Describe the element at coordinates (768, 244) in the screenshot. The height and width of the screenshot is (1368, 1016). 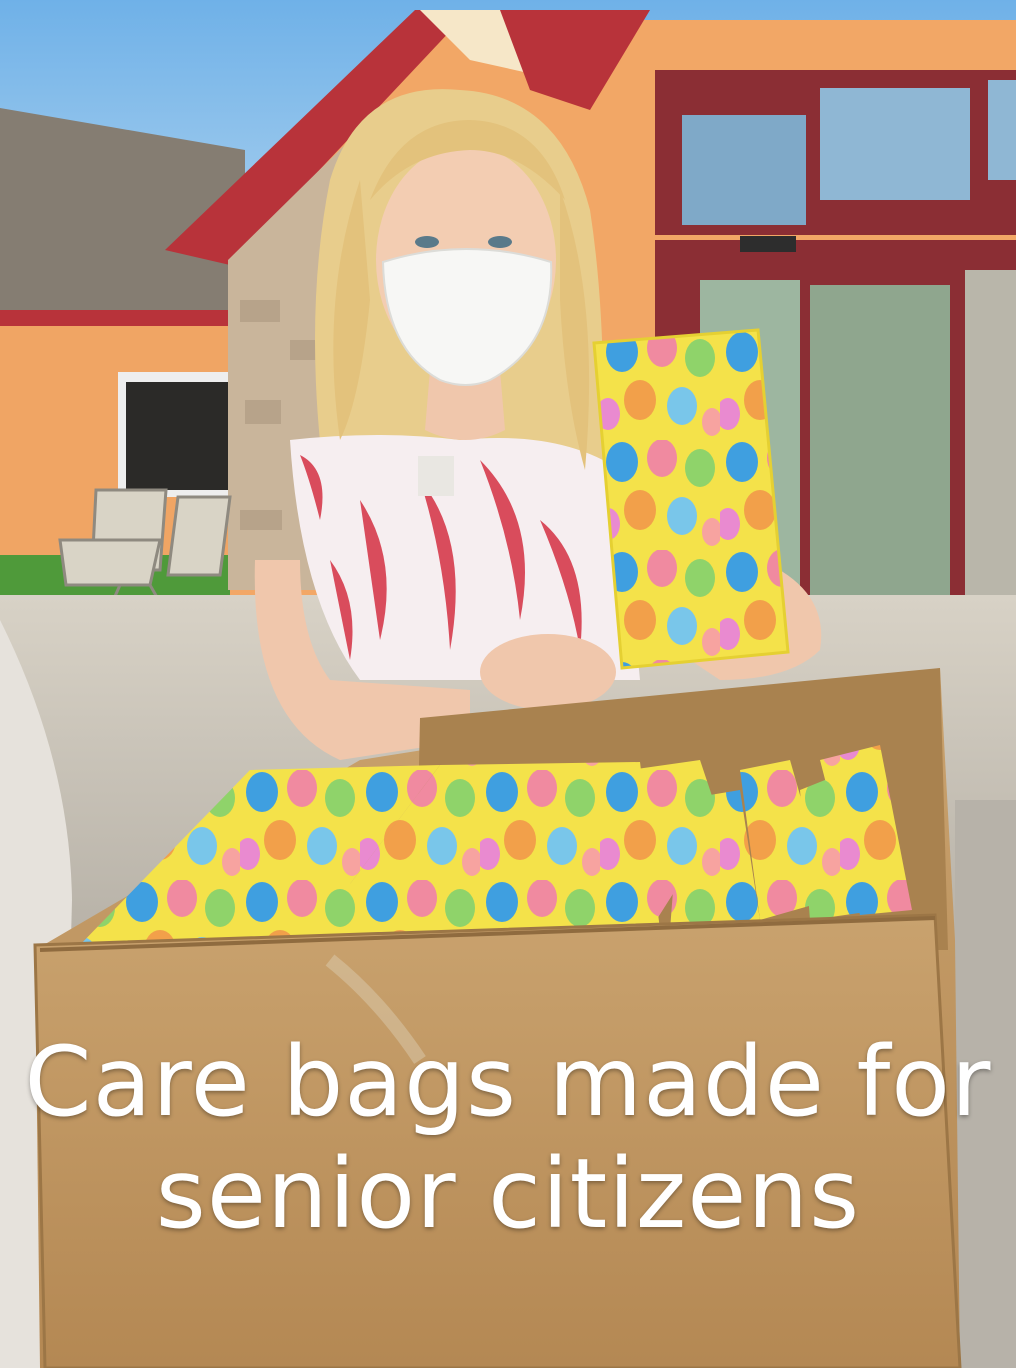
I see `door-light` at that location.